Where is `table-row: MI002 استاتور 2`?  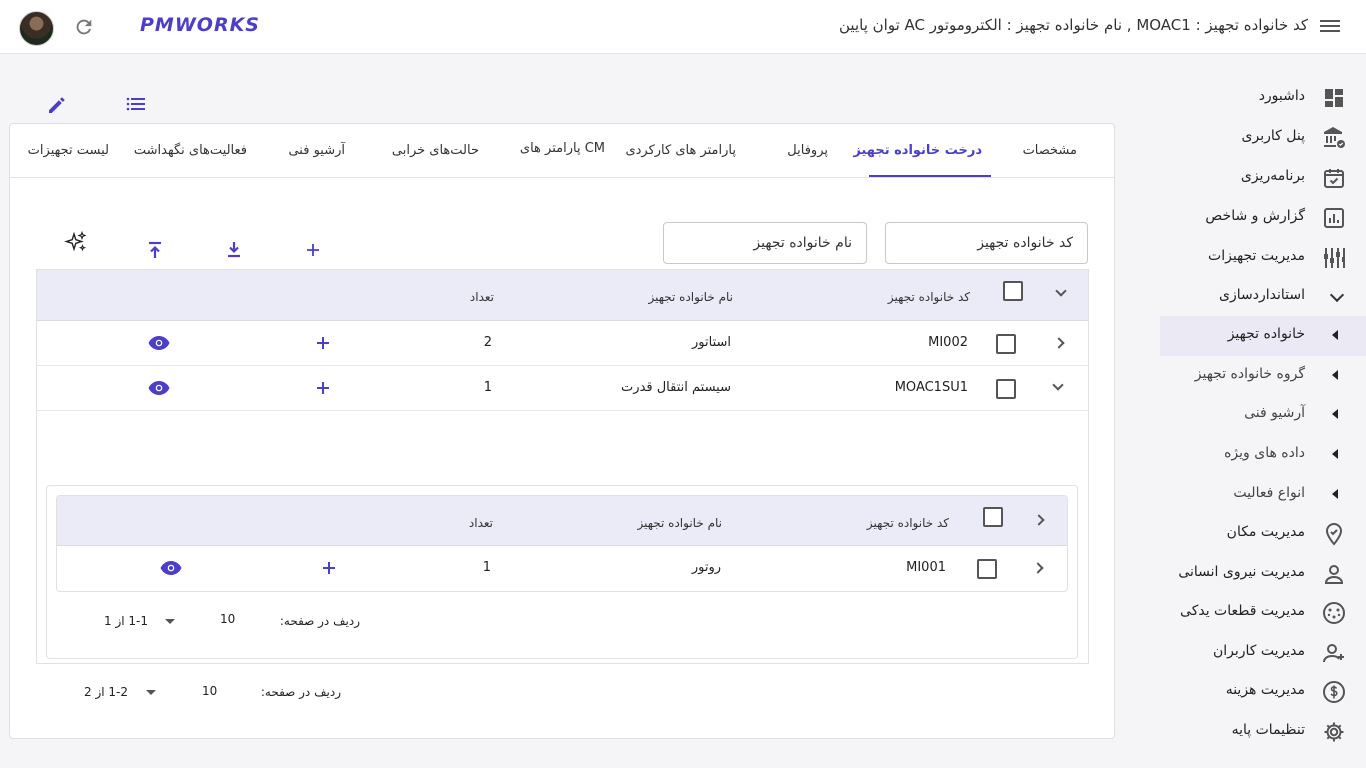 table-row: MI002 استاتور 2 is located at coordinates (562, 343).